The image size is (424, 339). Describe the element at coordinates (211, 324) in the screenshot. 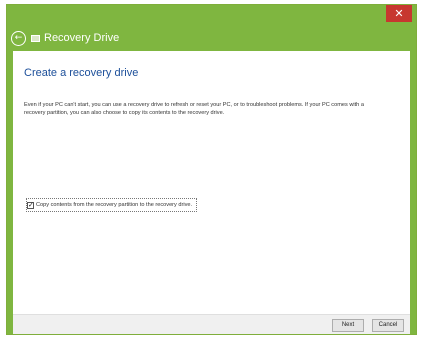

I see `button-bar: Next Cancel` at that location.